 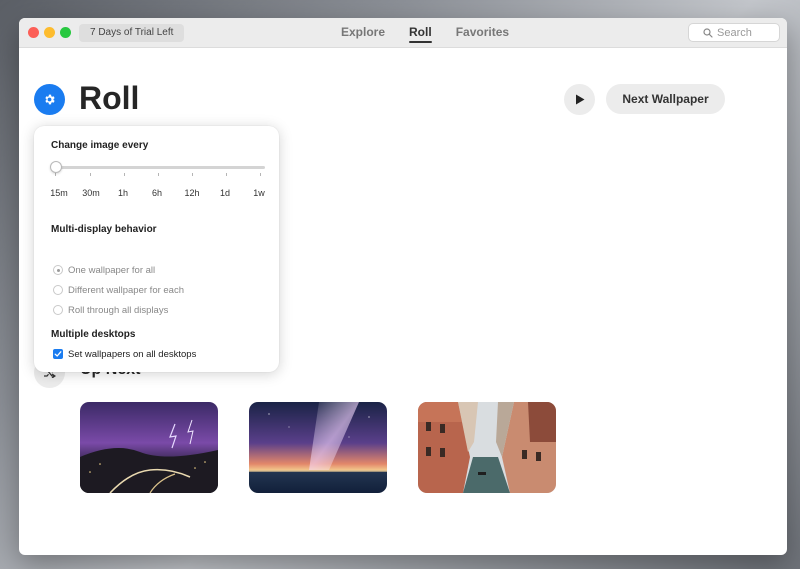 I want to click on wallpaper-thumbnail-venice, so click(x=487, y=447).